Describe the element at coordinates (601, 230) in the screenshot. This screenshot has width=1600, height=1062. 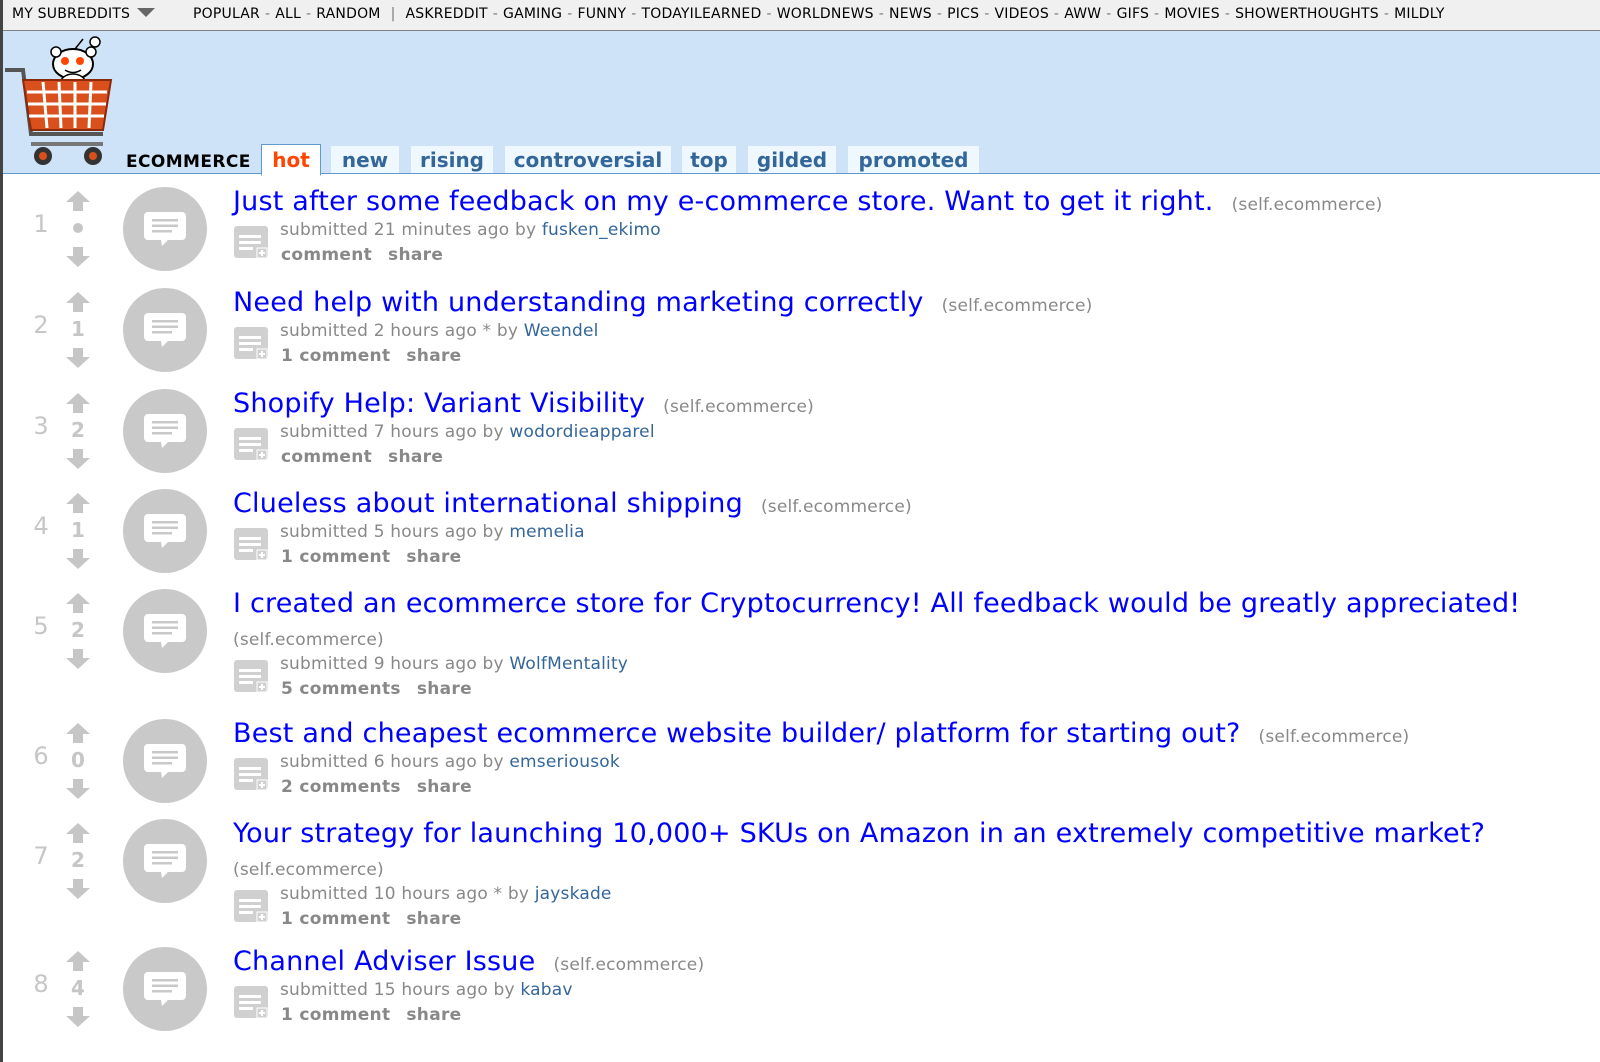
I see `author-link: fusken_ekimo` at that location.